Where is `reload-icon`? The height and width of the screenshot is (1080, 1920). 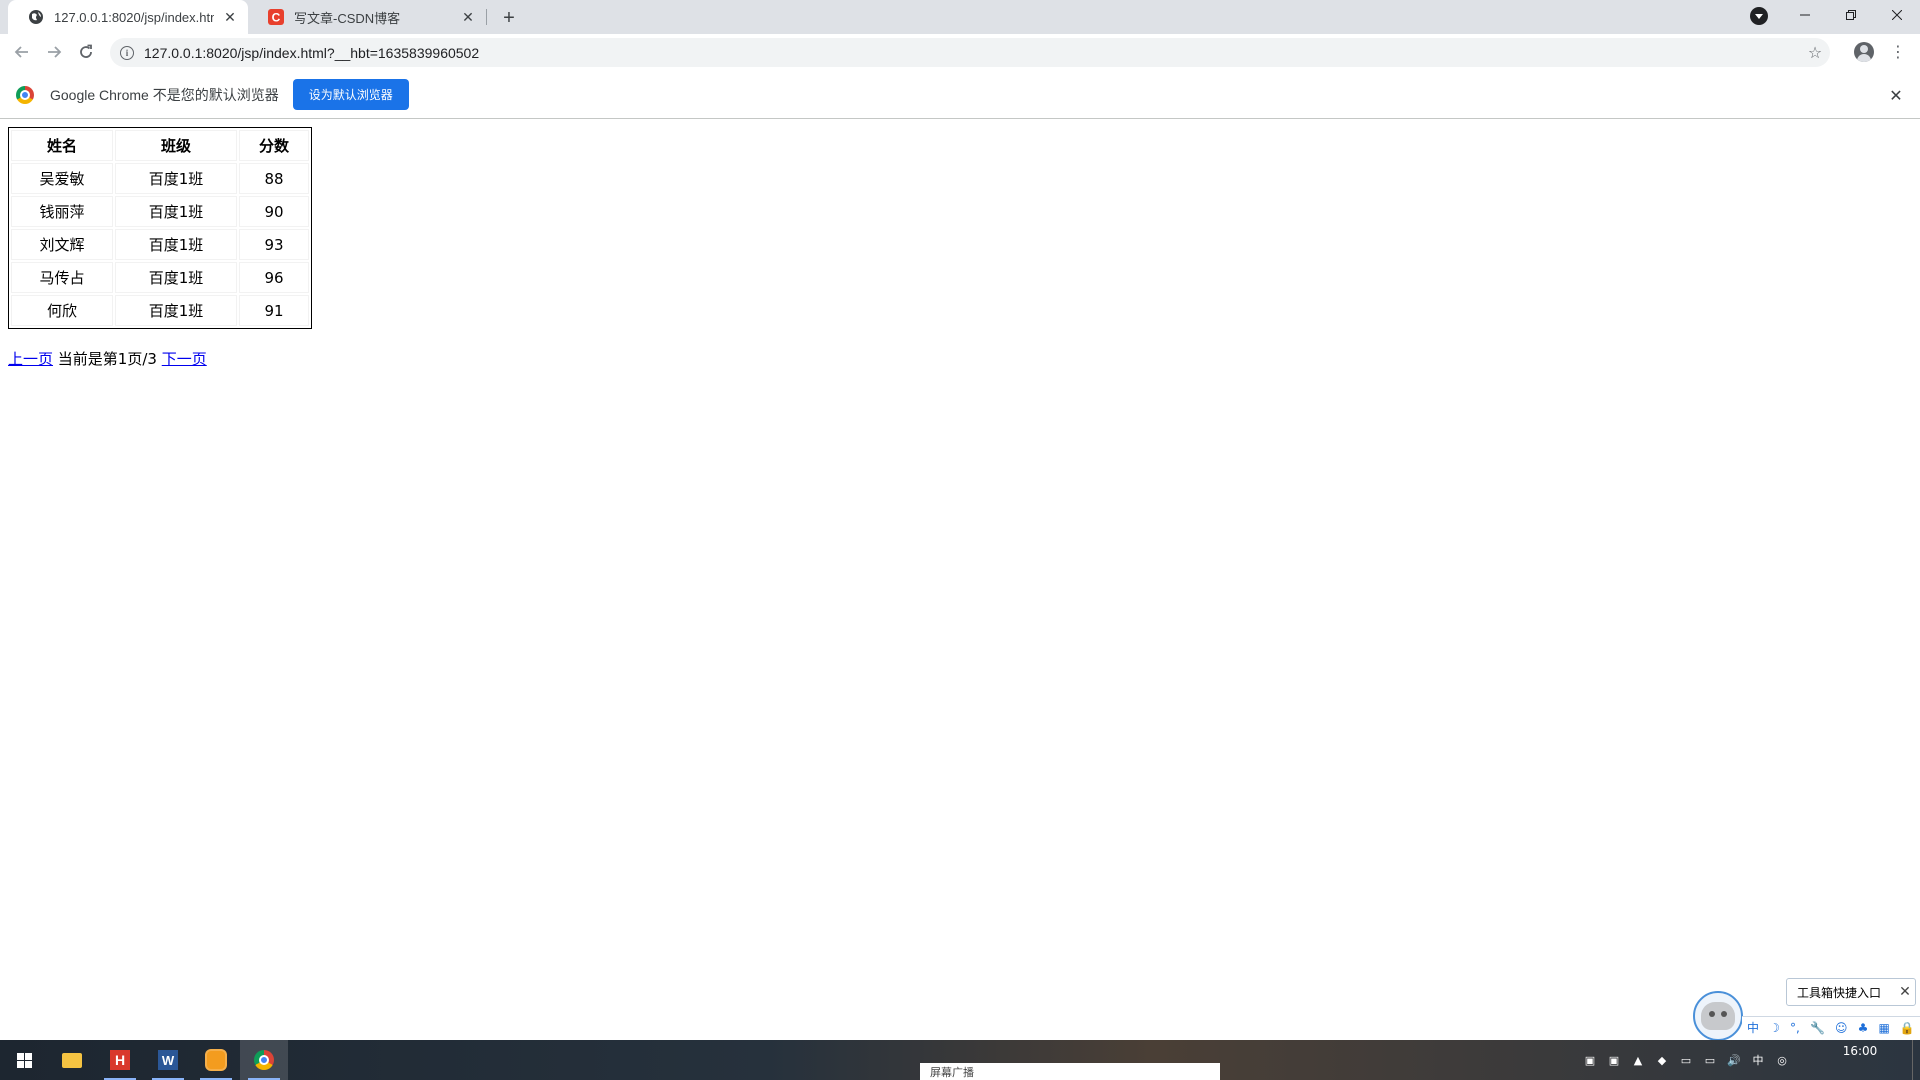 reload-icon is located at coordinates (86, 51).